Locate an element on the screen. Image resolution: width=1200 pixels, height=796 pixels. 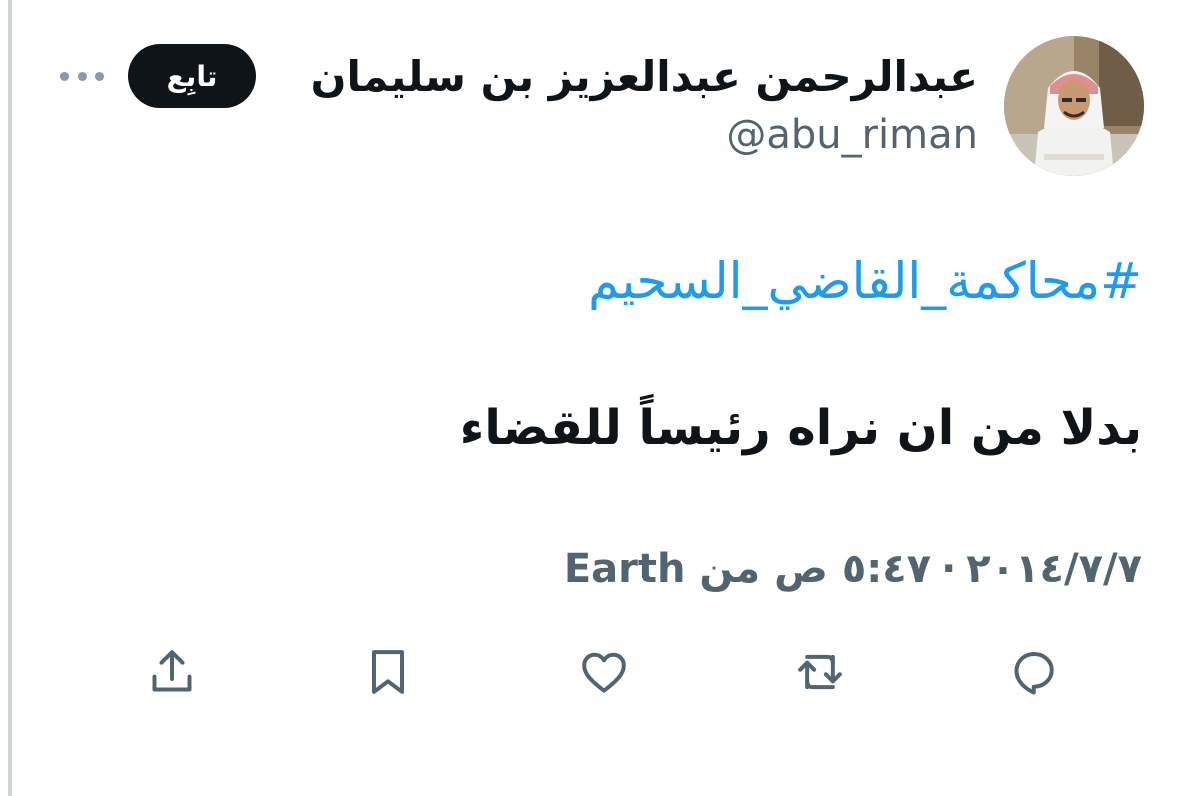
tweet-source: من Earth is located at coordinates (662, 569).